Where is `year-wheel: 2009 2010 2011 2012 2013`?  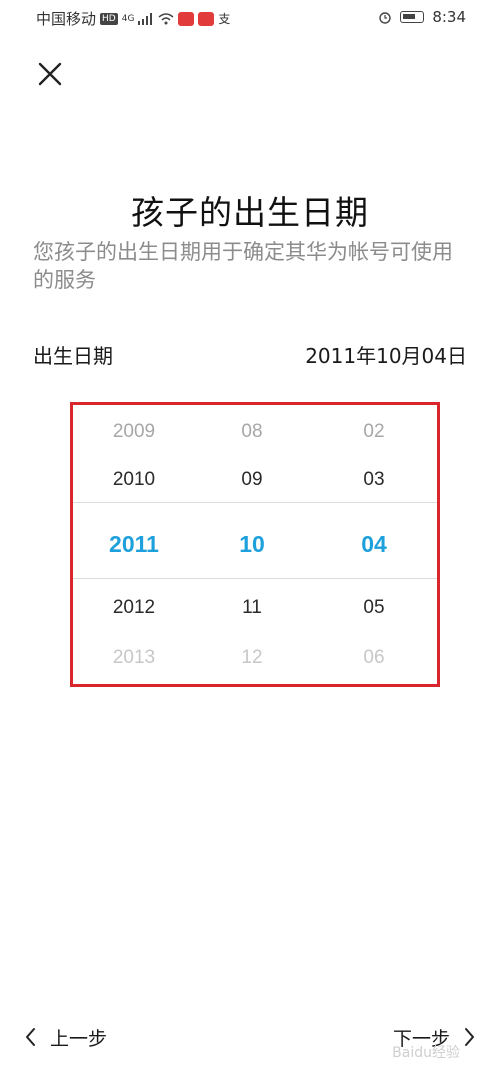
year-wheel: 2009 2010 2011 2012 2013 is located at coordinates (134, 544).